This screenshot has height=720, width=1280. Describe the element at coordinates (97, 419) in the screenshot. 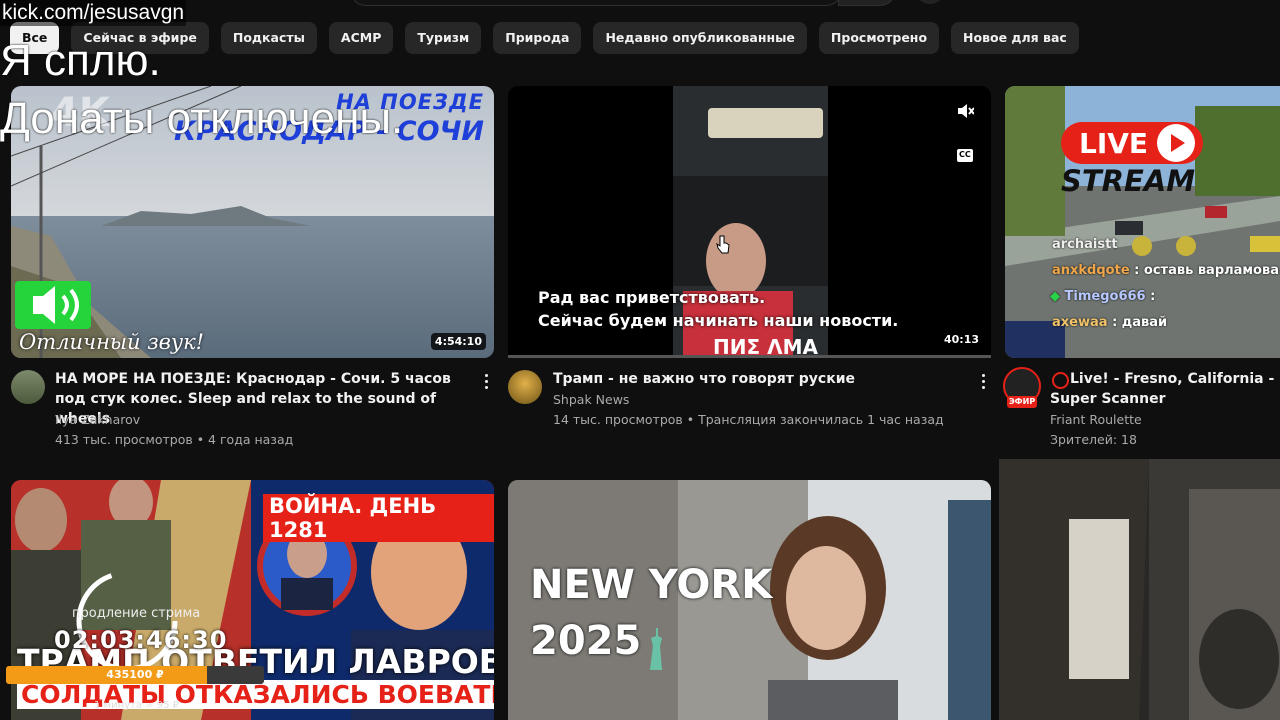

I see `channel-name: Ilya Zakharov` at that location.